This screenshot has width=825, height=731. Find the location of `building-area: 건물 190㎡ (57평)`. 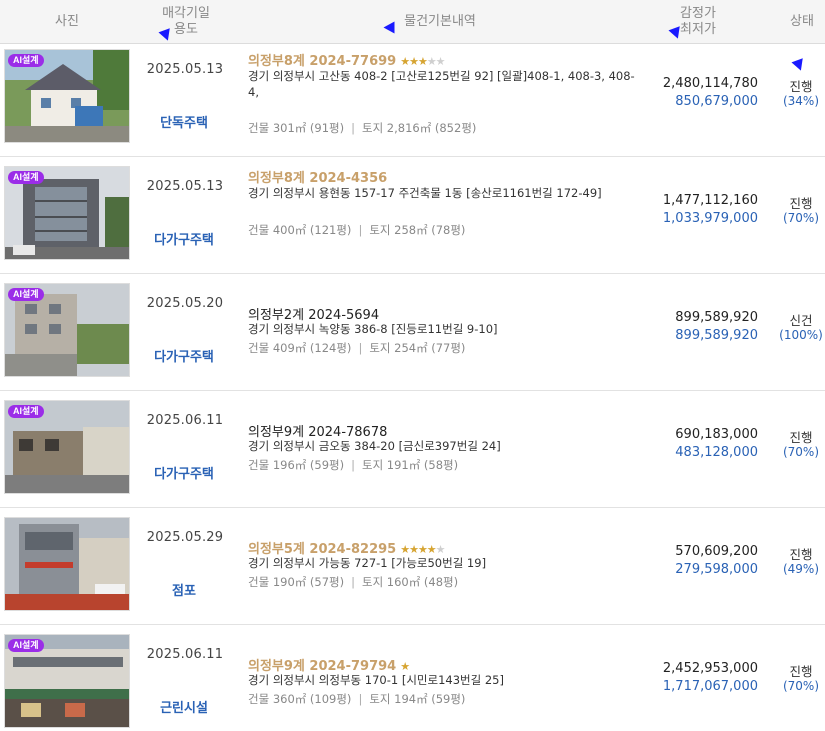

building-area: 건물 190㎡ (57평) is located at coordinates (296, 582).